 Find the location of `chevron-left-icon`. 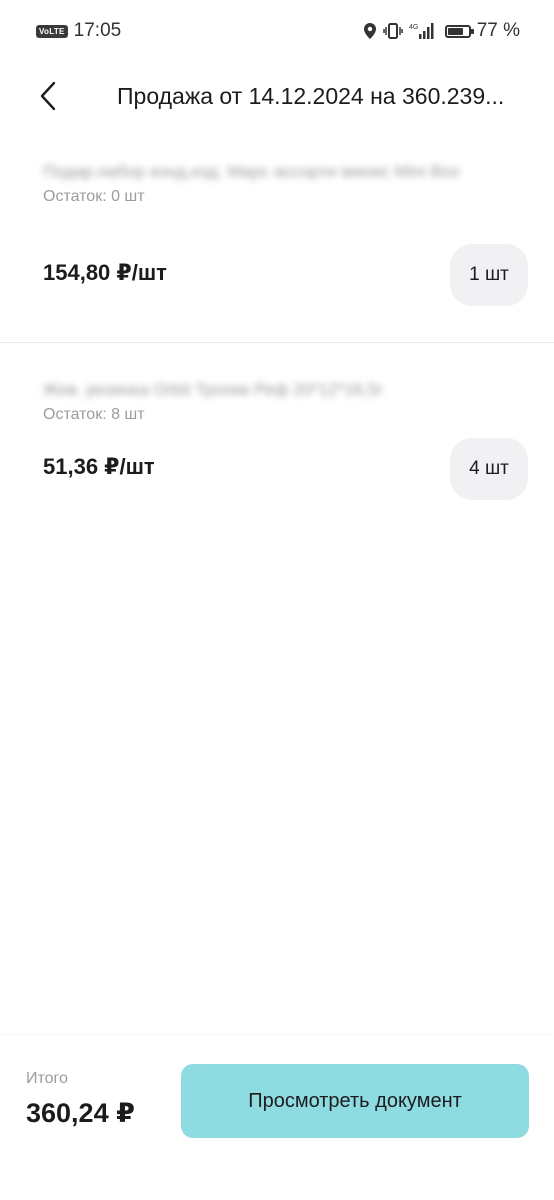

chevron-left-icon is located at coordinates (48, 96).